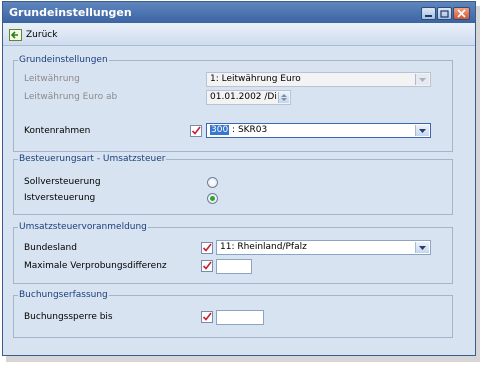 This screenshot has height=368, width=485. I want to click on verprobungsdifferenz-label: Maximale Verprobungsdifferenz, so click(95, 266).